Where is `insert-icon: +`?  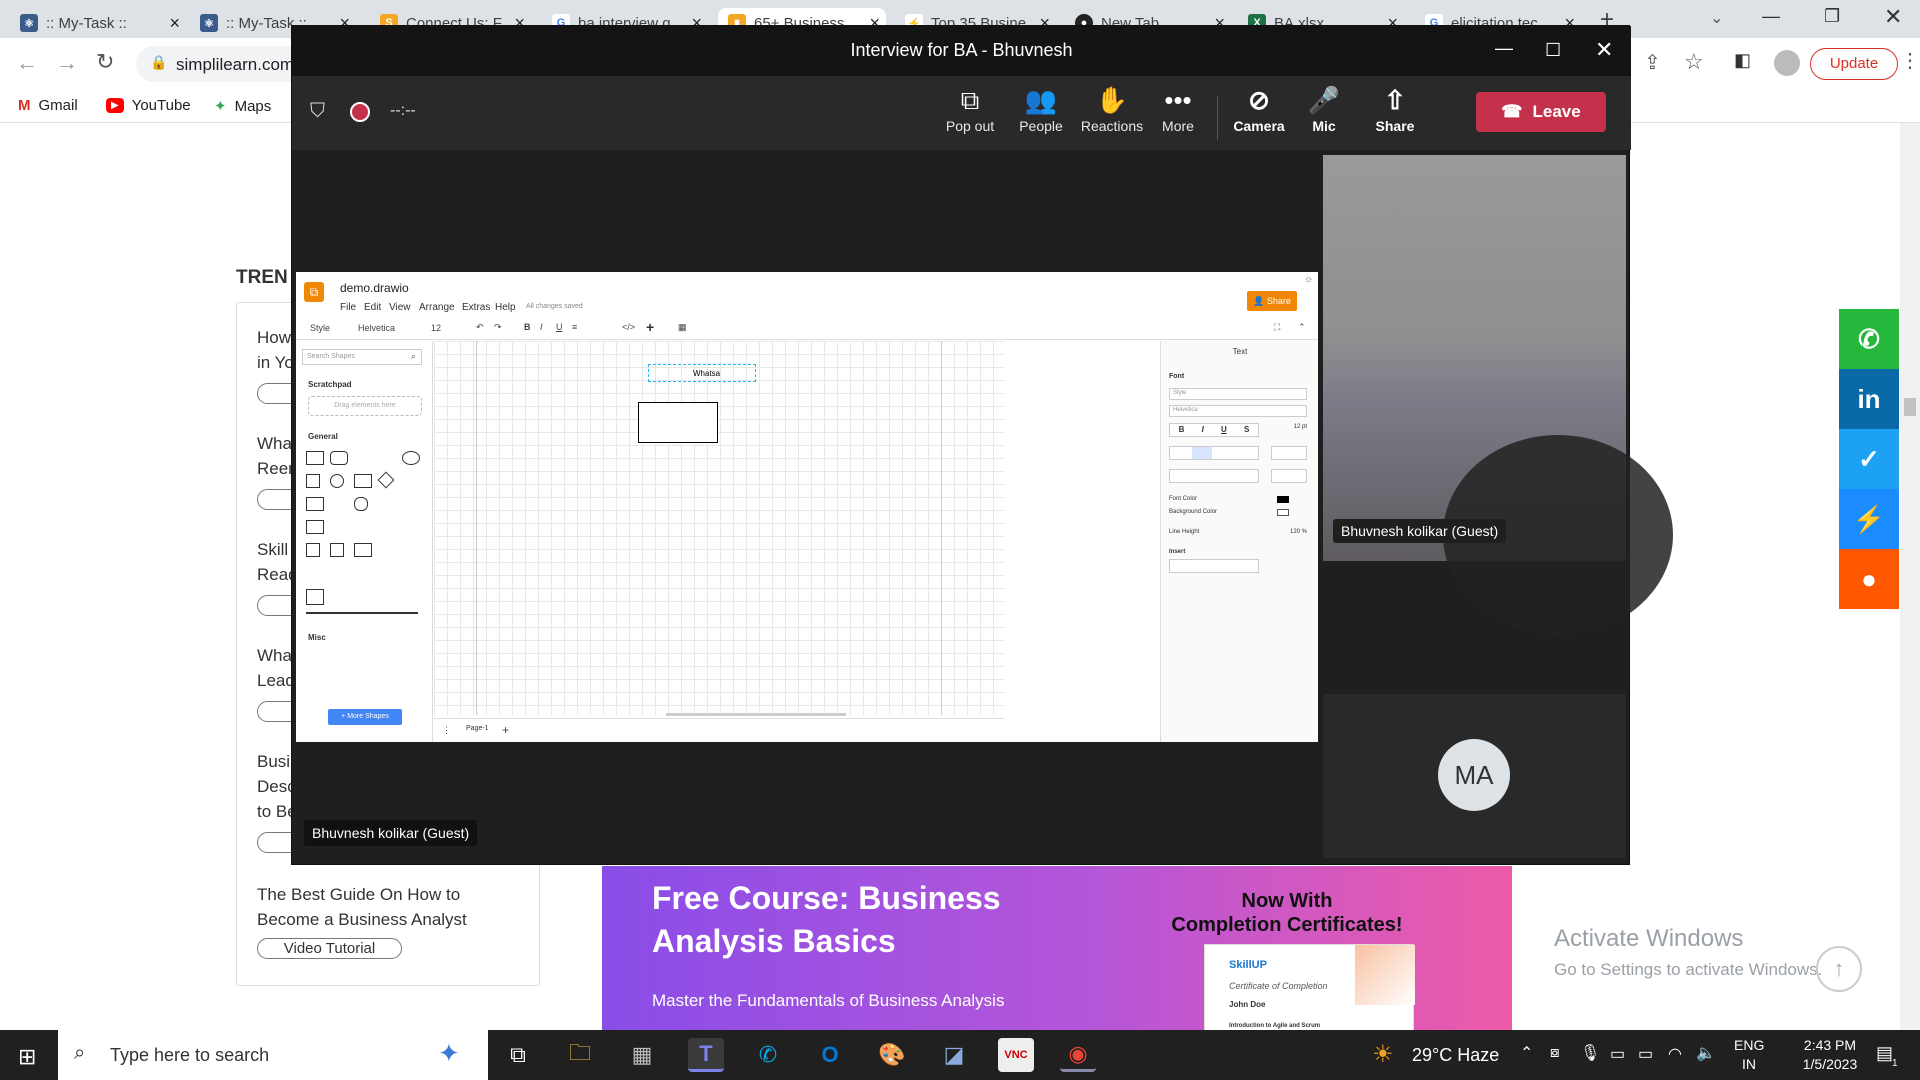
insert-icon: + is located at coordinates (650, 327).